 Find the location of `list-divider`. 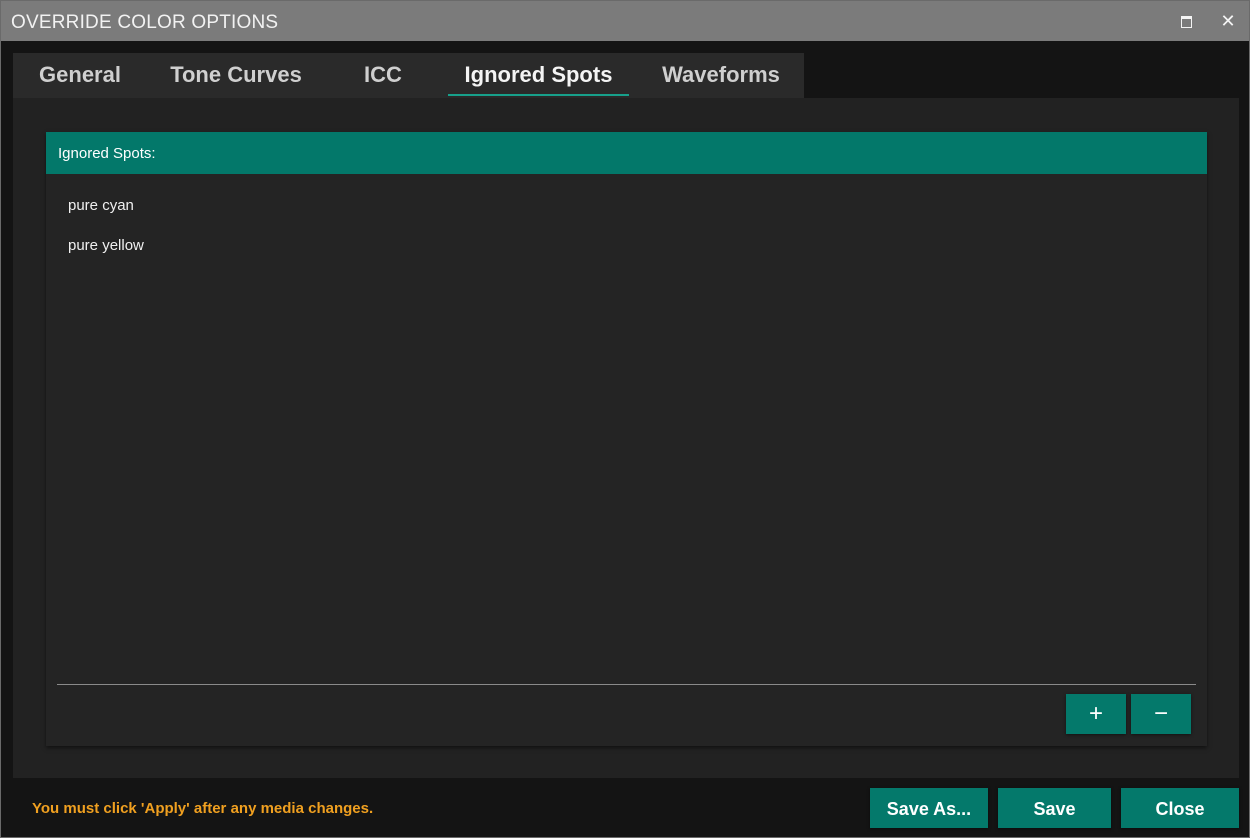

list-divider is located at coordinates (626, 684).